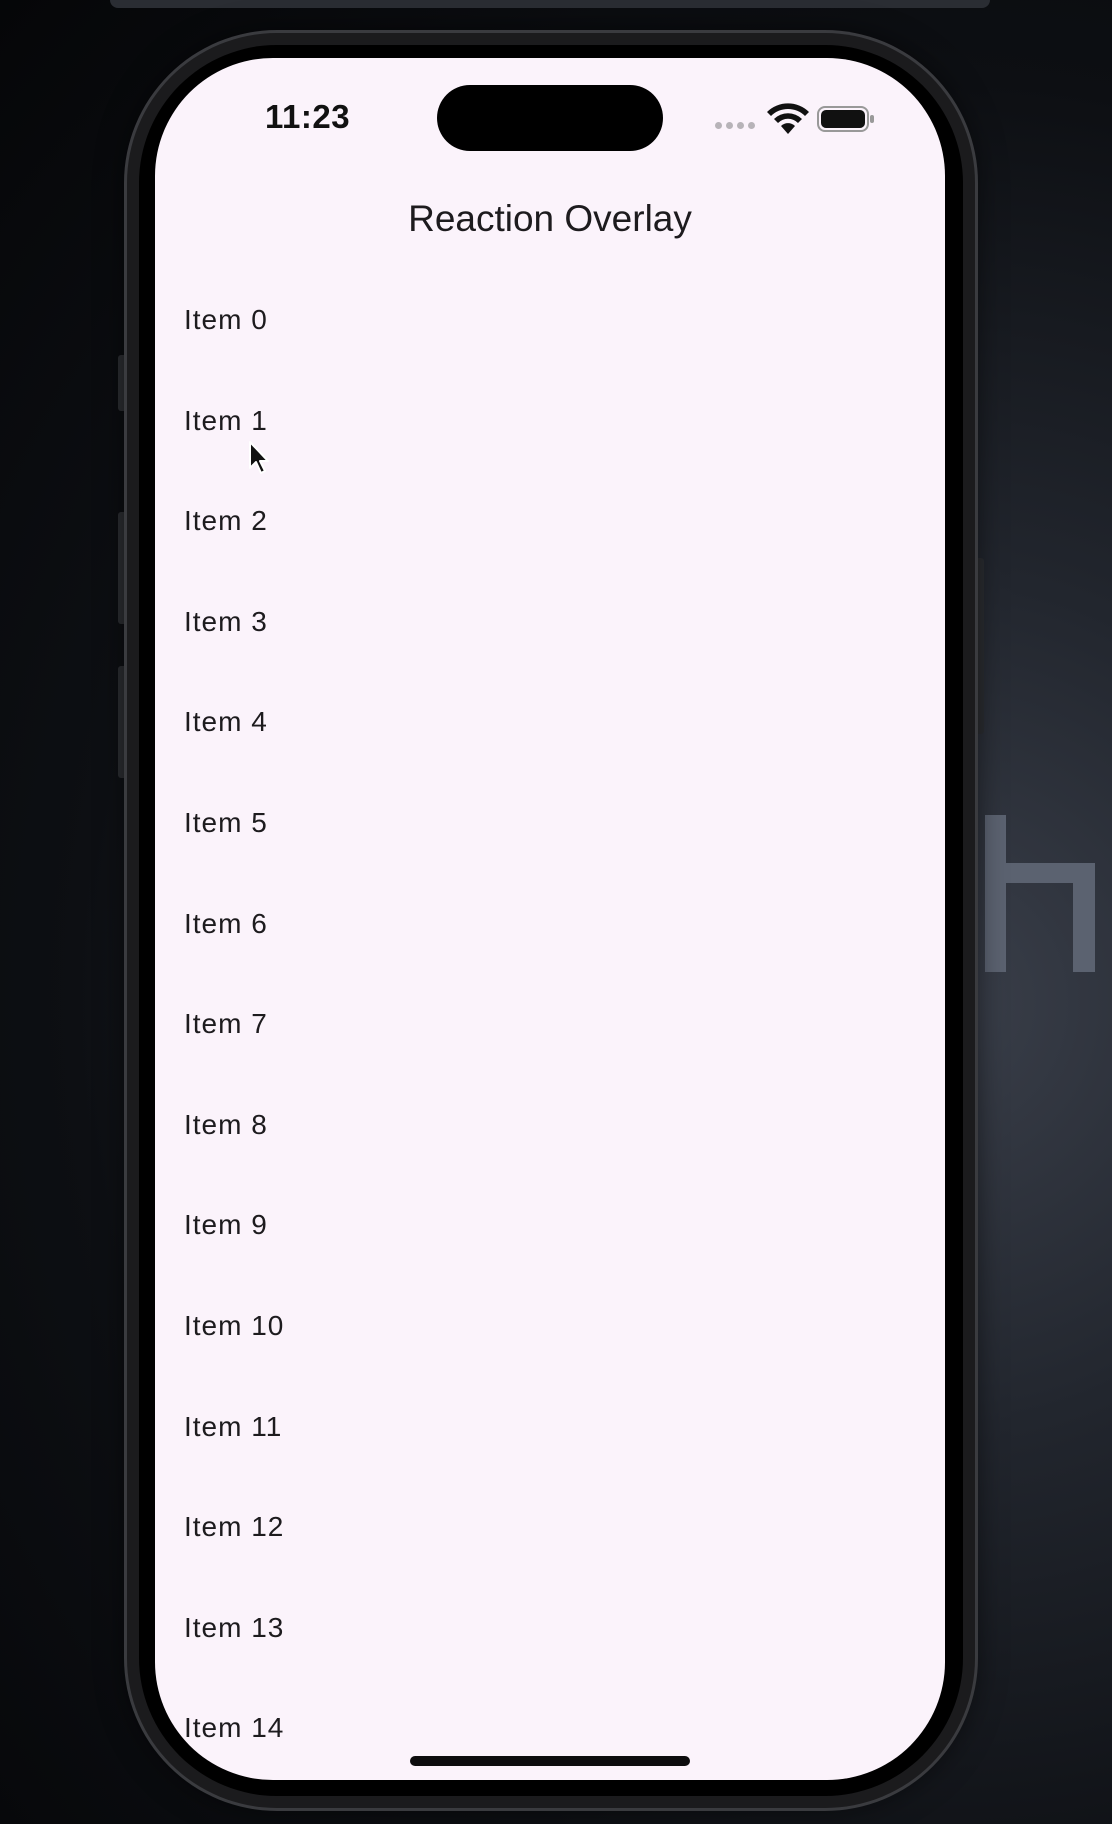  What do you see at coordinates (233, 1426) in the screenshot?
I see `list-item-label: Item 11` at bounding box center [233, 1426].